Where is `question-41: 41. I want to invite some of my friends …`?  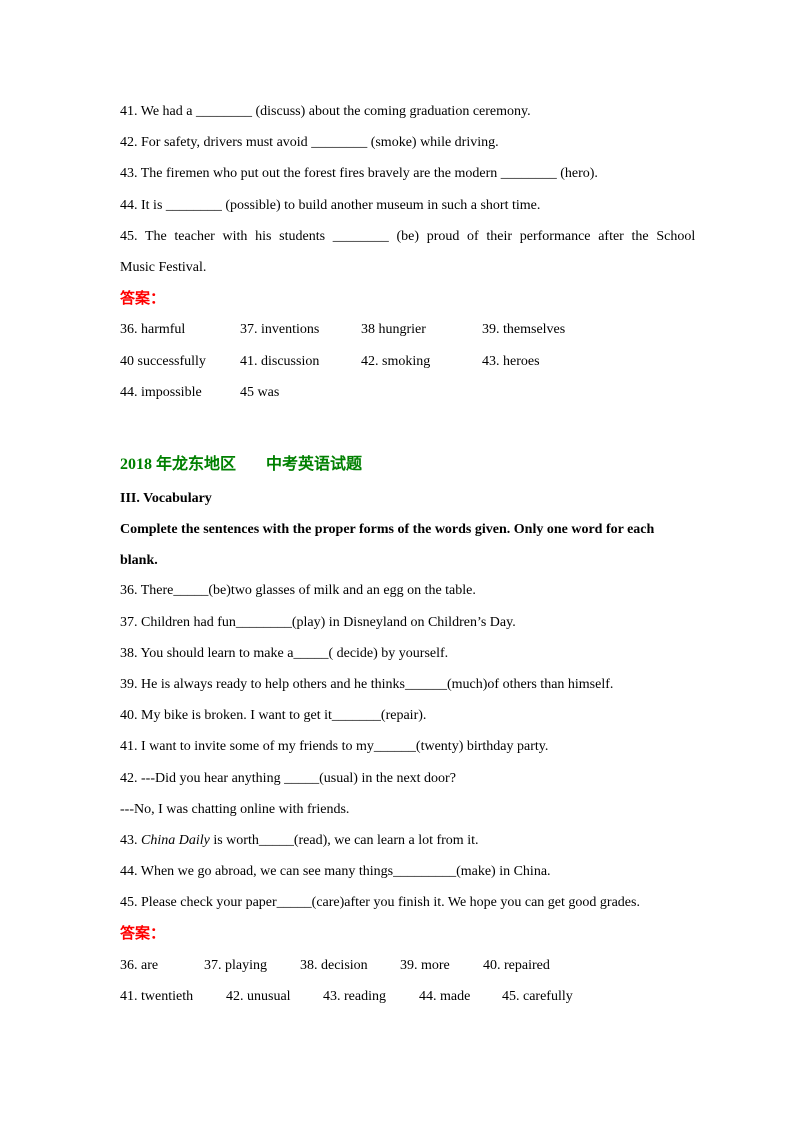 question-41: 41. I want to invite some of my friends … is located at coordinates (334, 747).